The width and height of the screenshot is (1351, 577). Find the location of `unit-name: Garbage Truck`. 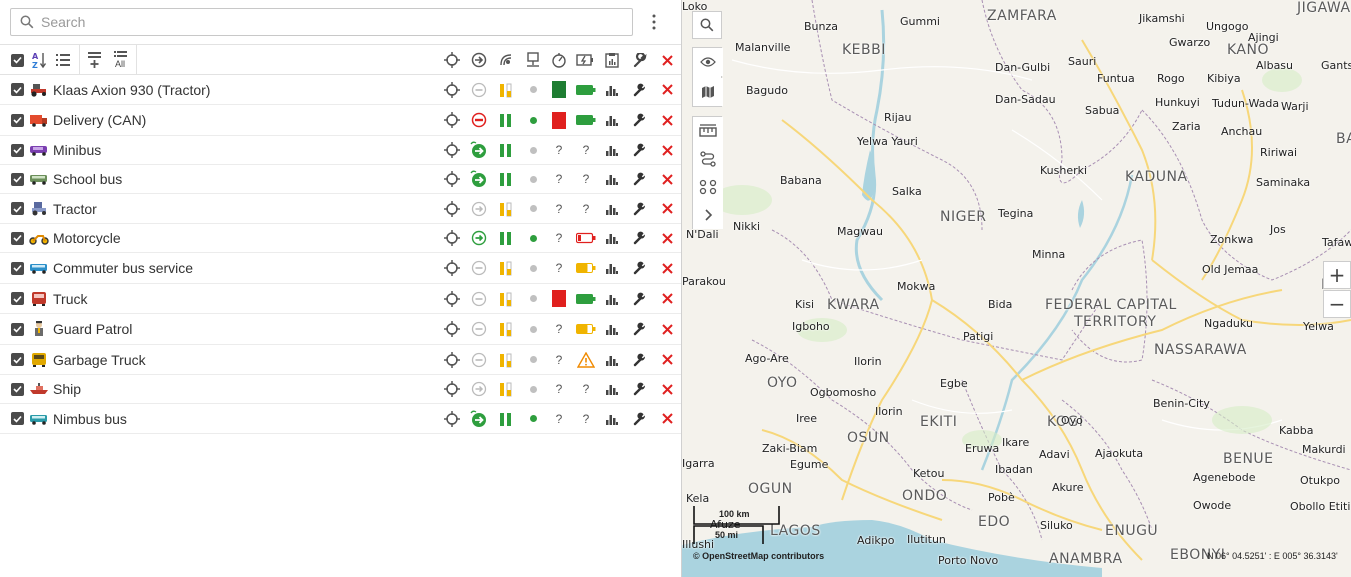

unit-name: Garbage Truck is located at coordinates (99, 359).